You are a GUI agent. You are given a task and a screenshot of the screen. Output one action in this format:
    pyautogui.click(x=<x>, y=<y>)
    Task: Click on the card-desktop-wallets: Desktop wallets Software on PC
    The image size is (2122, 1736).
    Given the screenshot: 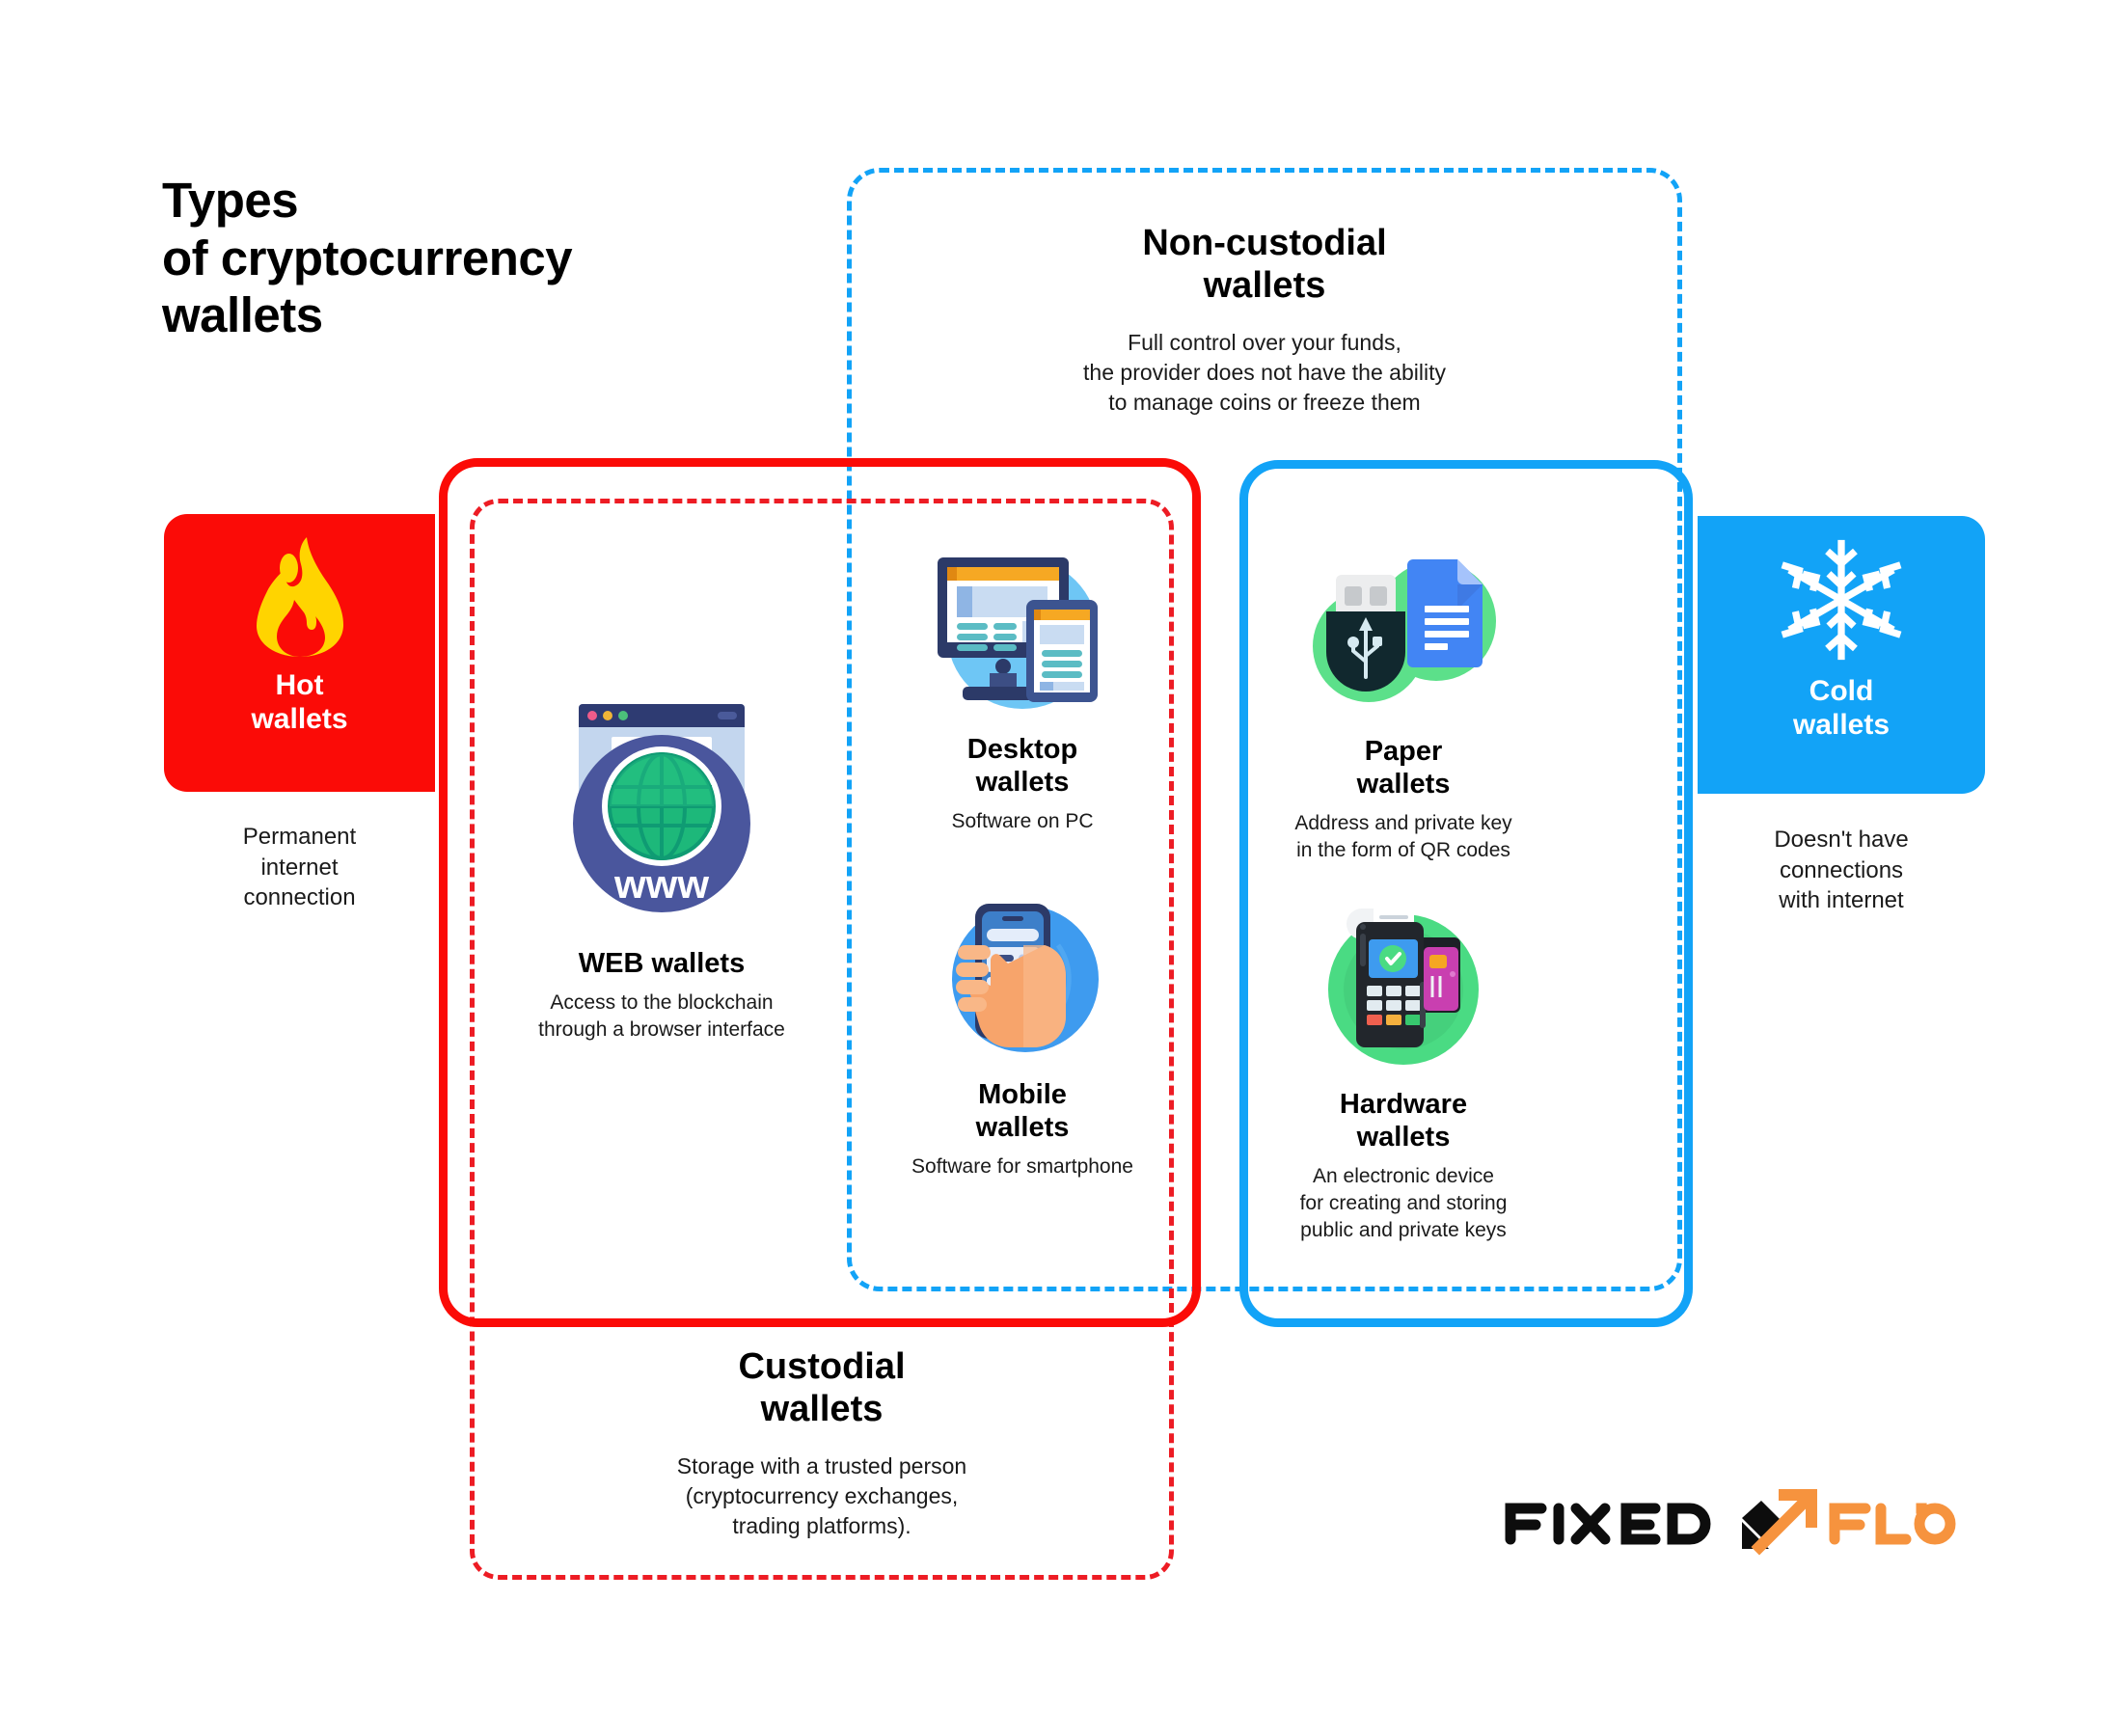 What is the action you would take?
    pyautogui.click(x=1023, y=688)
    